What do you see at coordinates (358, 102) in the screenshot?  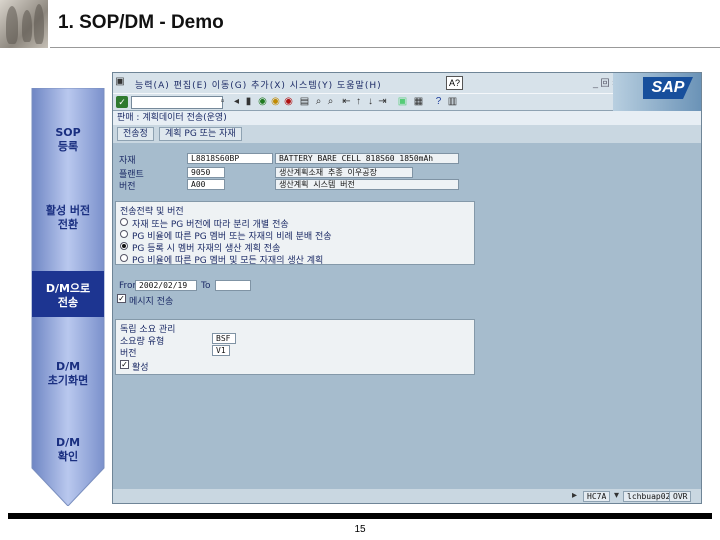 I see `prev-page-icon: ↑` at bounding box center [358, 102].